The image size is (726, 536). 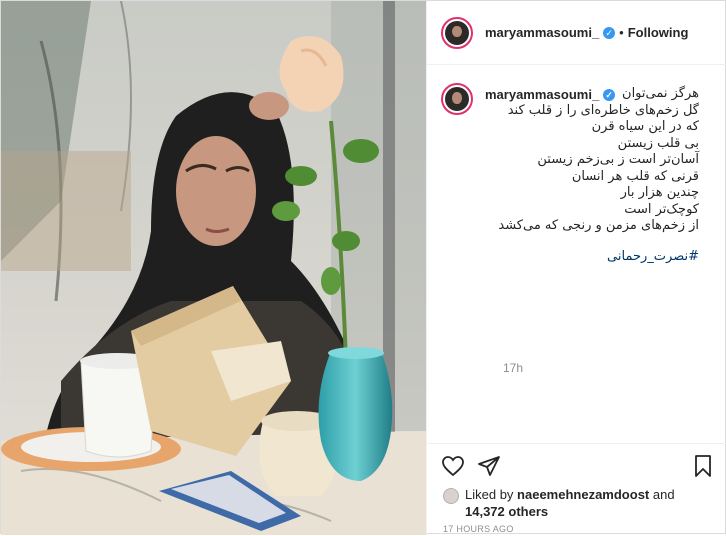 What do you see at coordinates (703, 466) in the screenshot?
I see `bookmark-icon` at bounding box center [703, 466].